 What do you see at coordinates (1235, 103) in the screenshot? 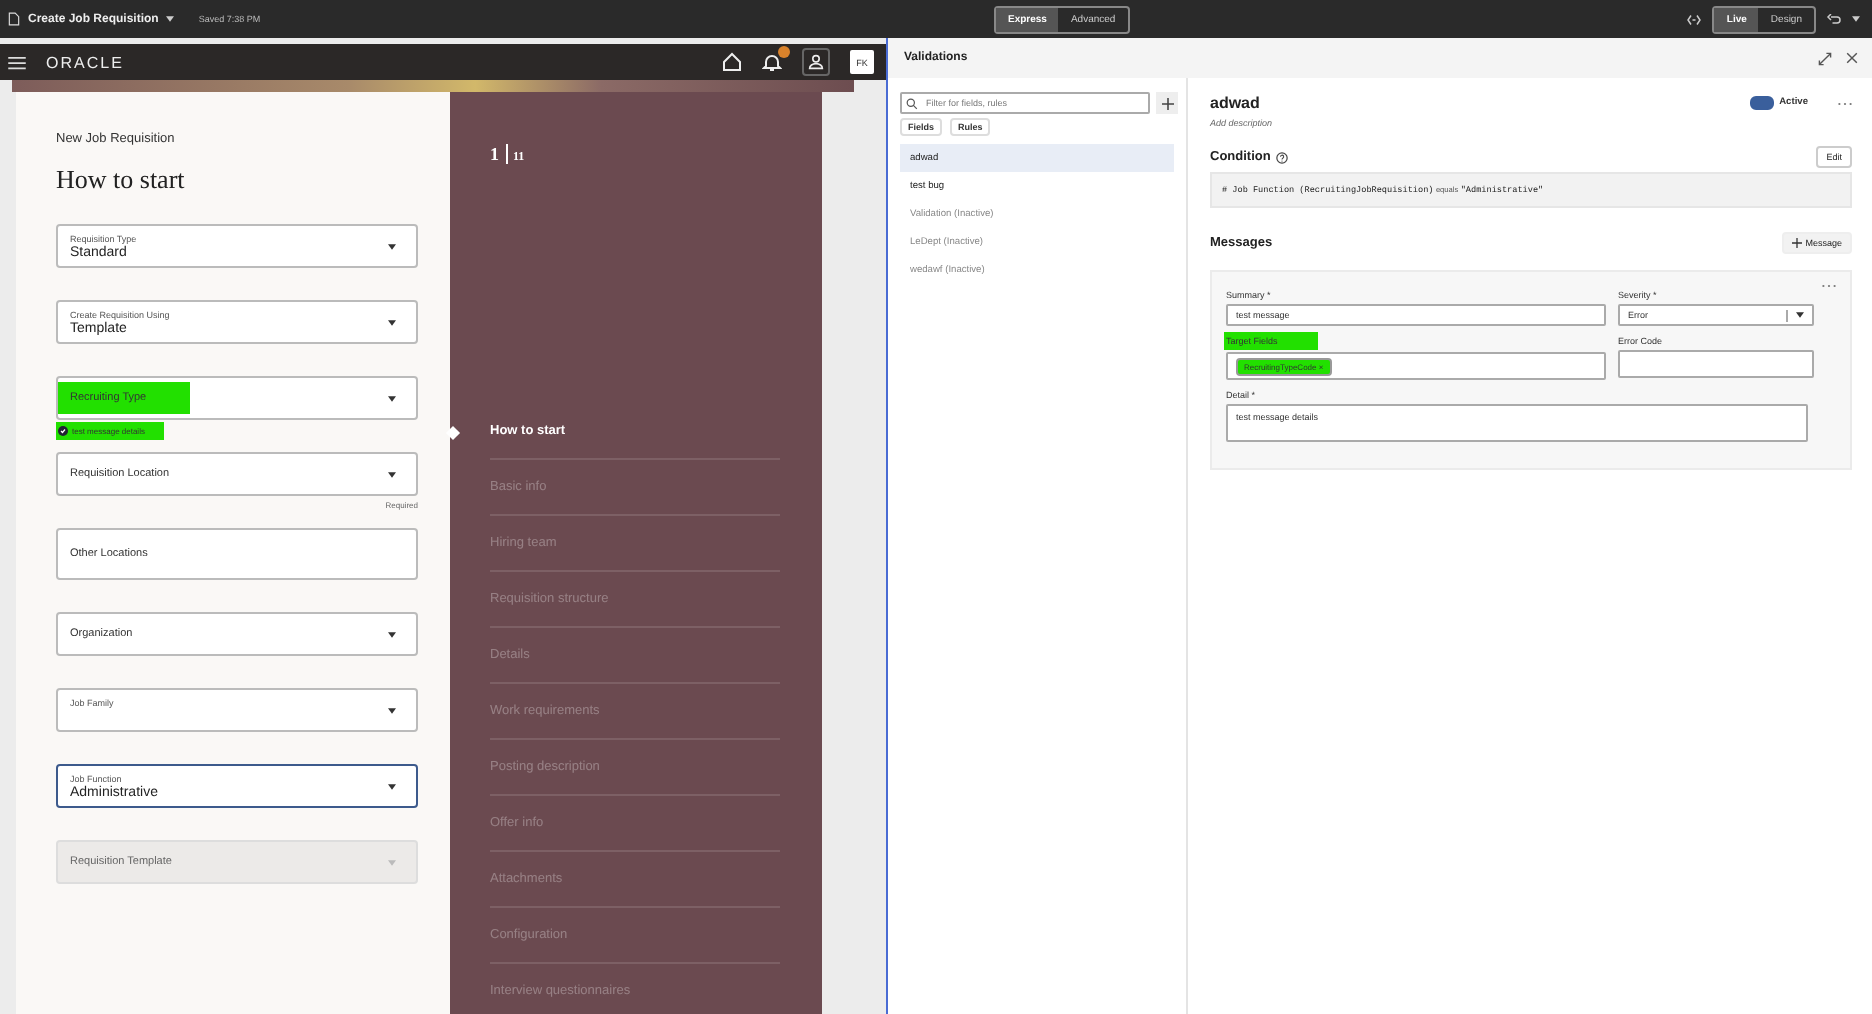
I see `rule-name: adwad` at bounding box center [1235, 103].